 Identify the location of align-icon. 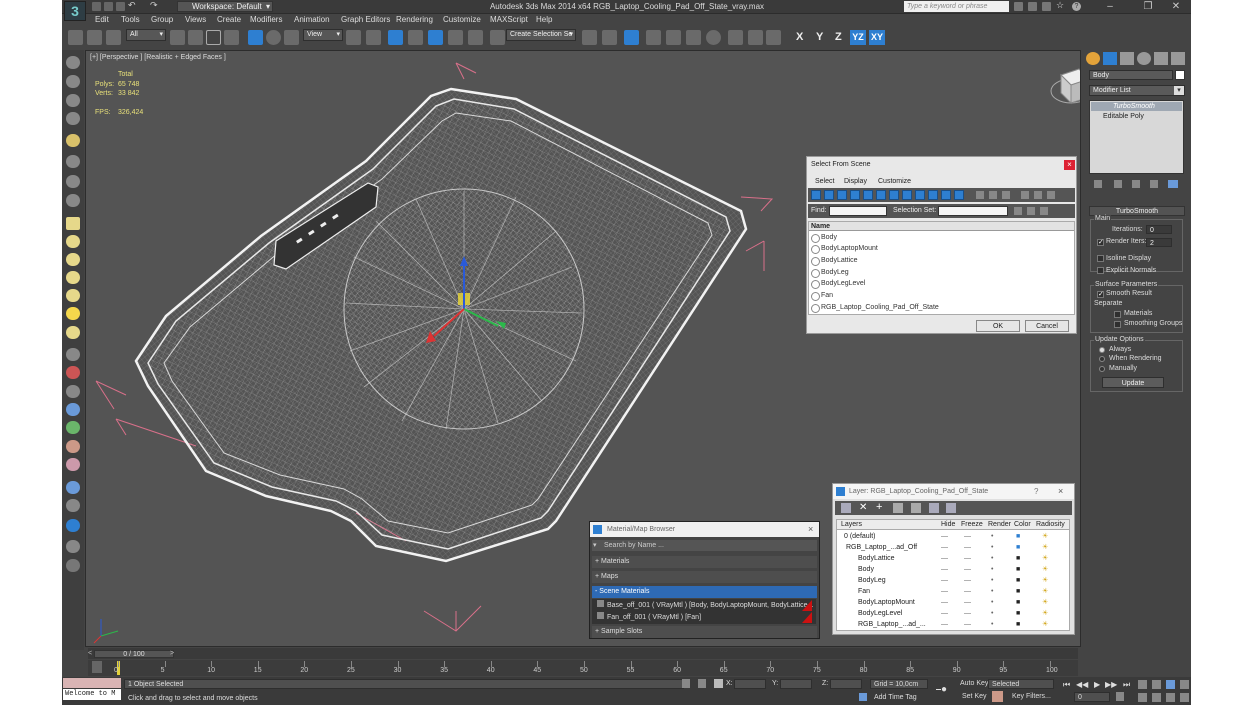
(609, 37).